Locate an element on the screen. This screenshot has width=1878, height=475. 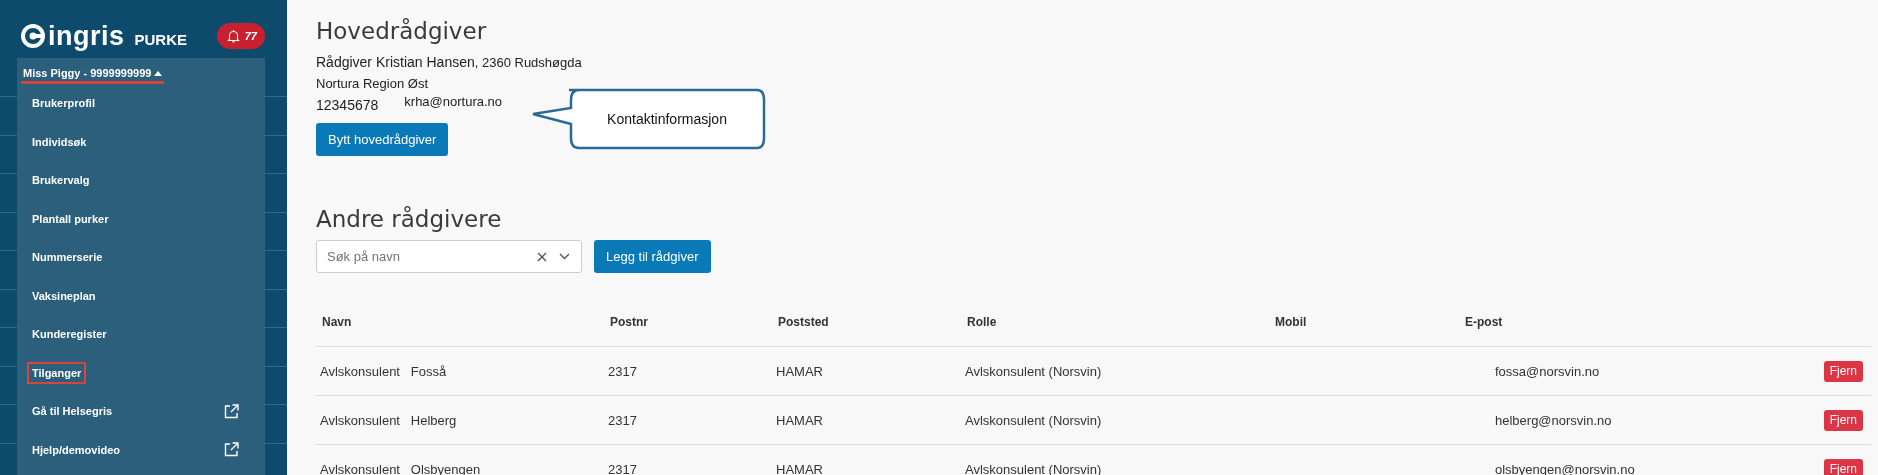
column-header: E-post is located at coordinates (1484, 321).